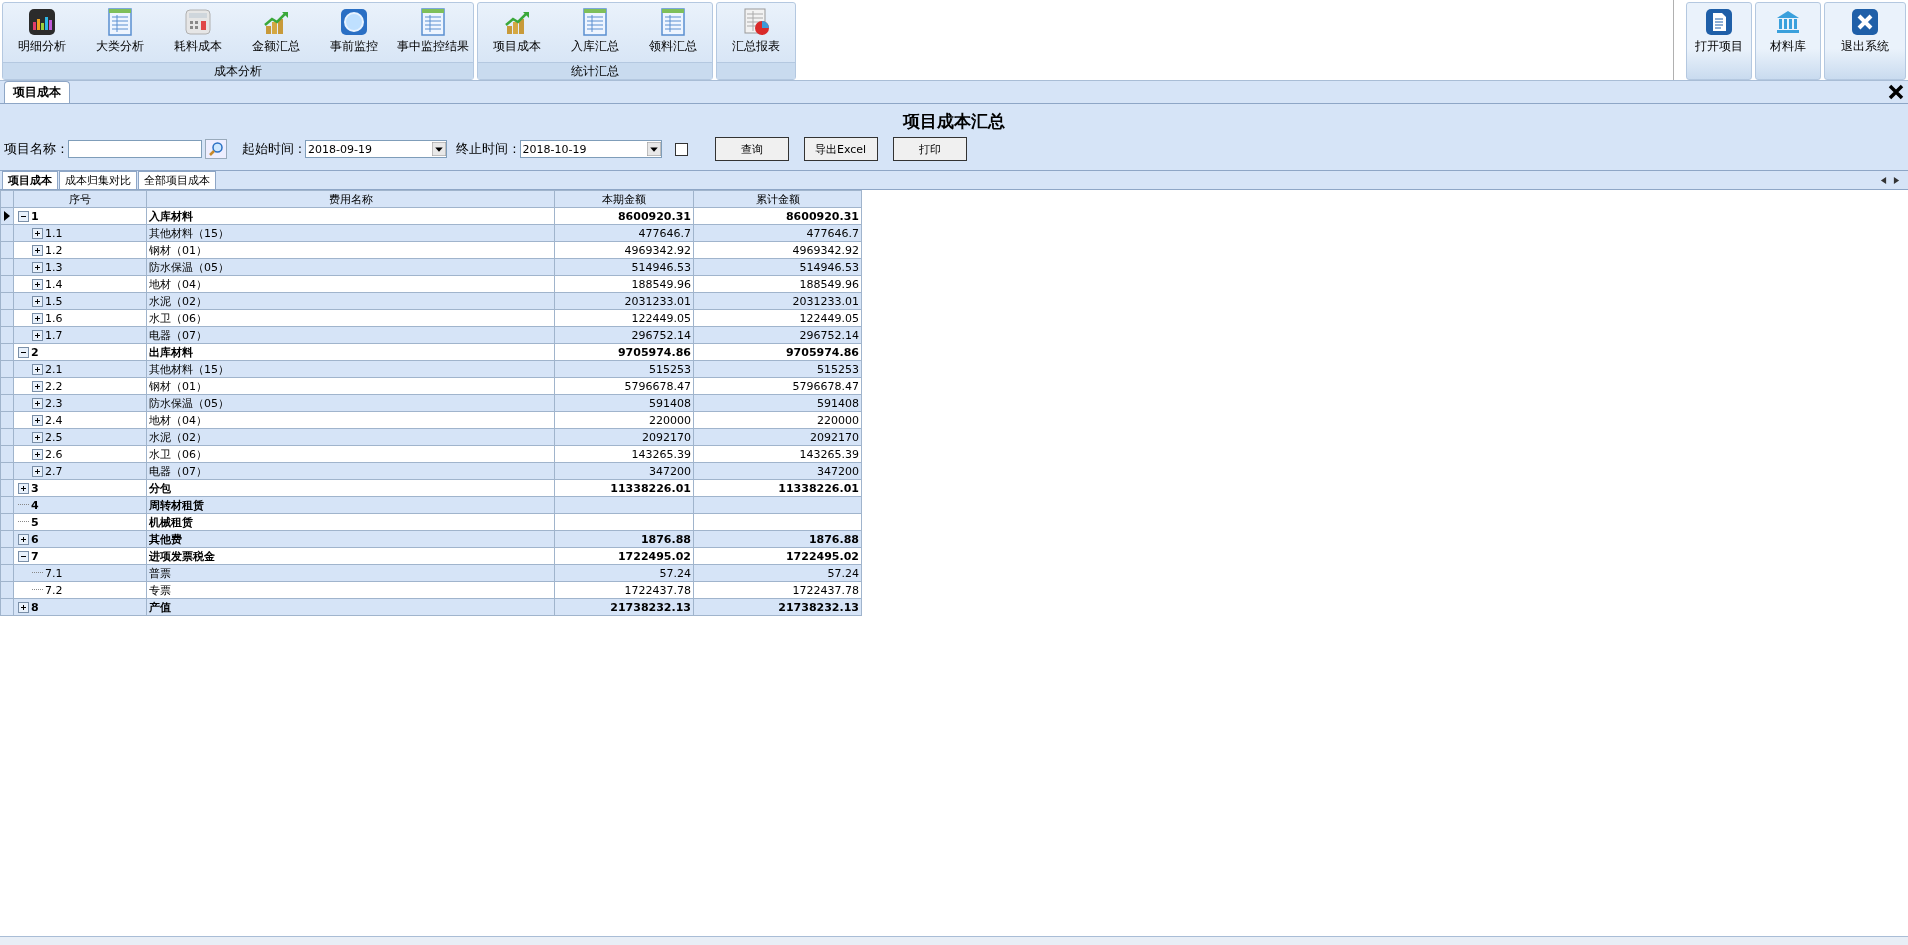 Image resolution: width=1908 pixels, height=945 pixels. What do you see at coordinates (276, 32) in the screenshot?
I see `toolbar-button: 金额汇总` at bounding box center [276, 32].